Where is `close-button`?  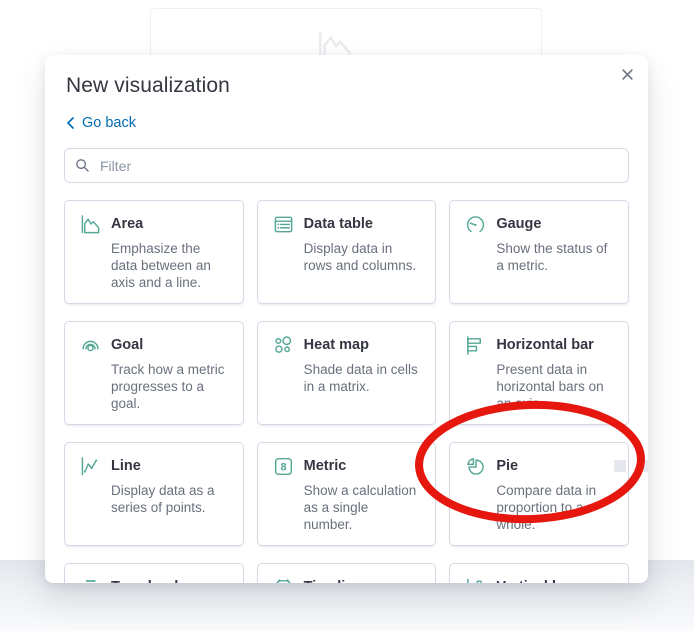
close-button is located at coordinates (627, 74).